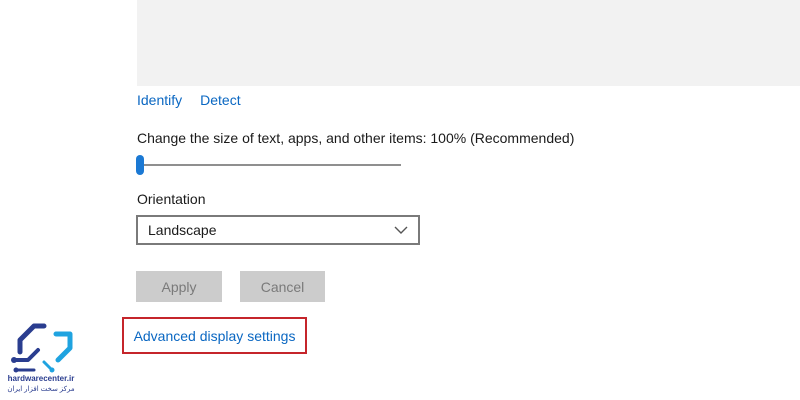 The image size is (800, 400). What do you see at coordinates (401, 230) in the screenshot?
I see `chevron-down-icon` at bounding box center [401, 230].